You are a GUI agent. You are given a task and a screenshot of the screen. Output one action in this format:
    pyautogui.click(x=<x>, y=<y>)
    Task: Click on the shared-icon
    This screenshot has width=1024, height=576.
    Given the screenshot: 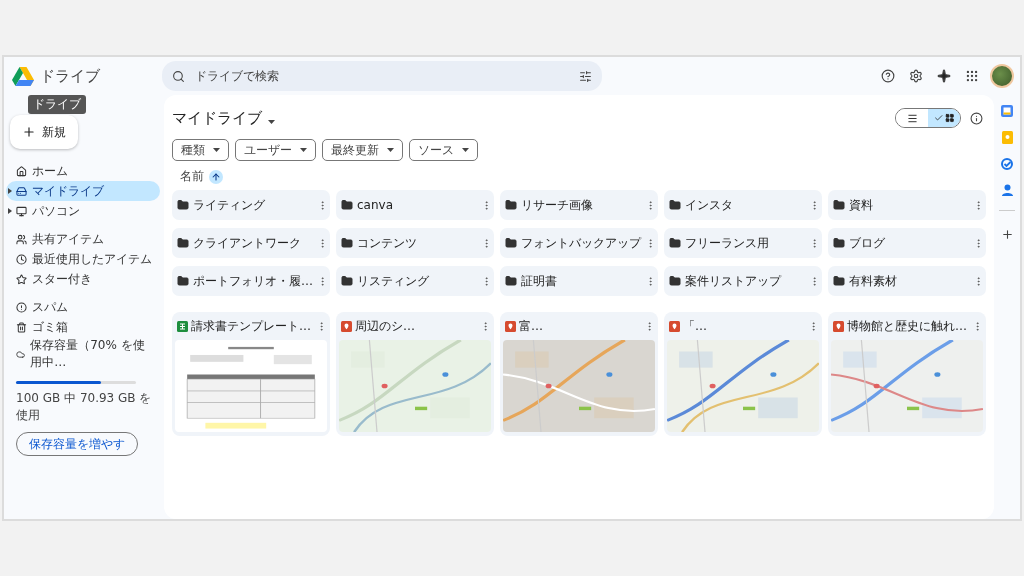 What is the action you would take?
    pyautogui.click(x=21, y=239)
    